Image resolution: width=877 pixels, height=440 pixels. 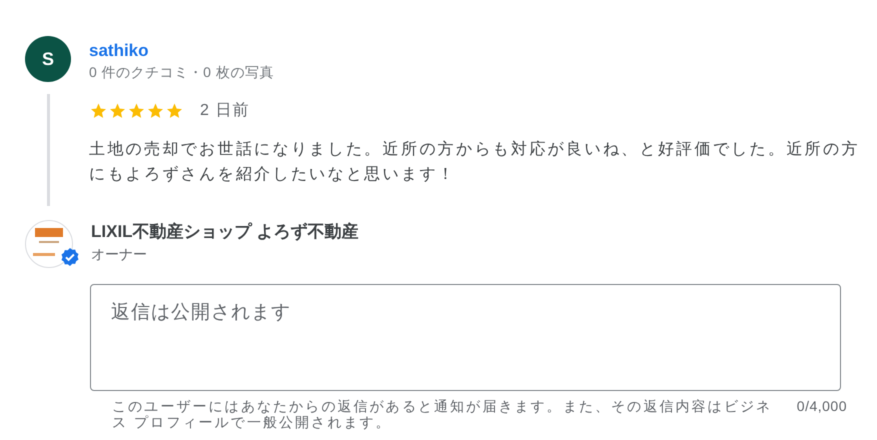 What do you see at coordinates (181, 51) in the screenshot?
I see `author-name: sathiko` at bounding box center [181, 51].